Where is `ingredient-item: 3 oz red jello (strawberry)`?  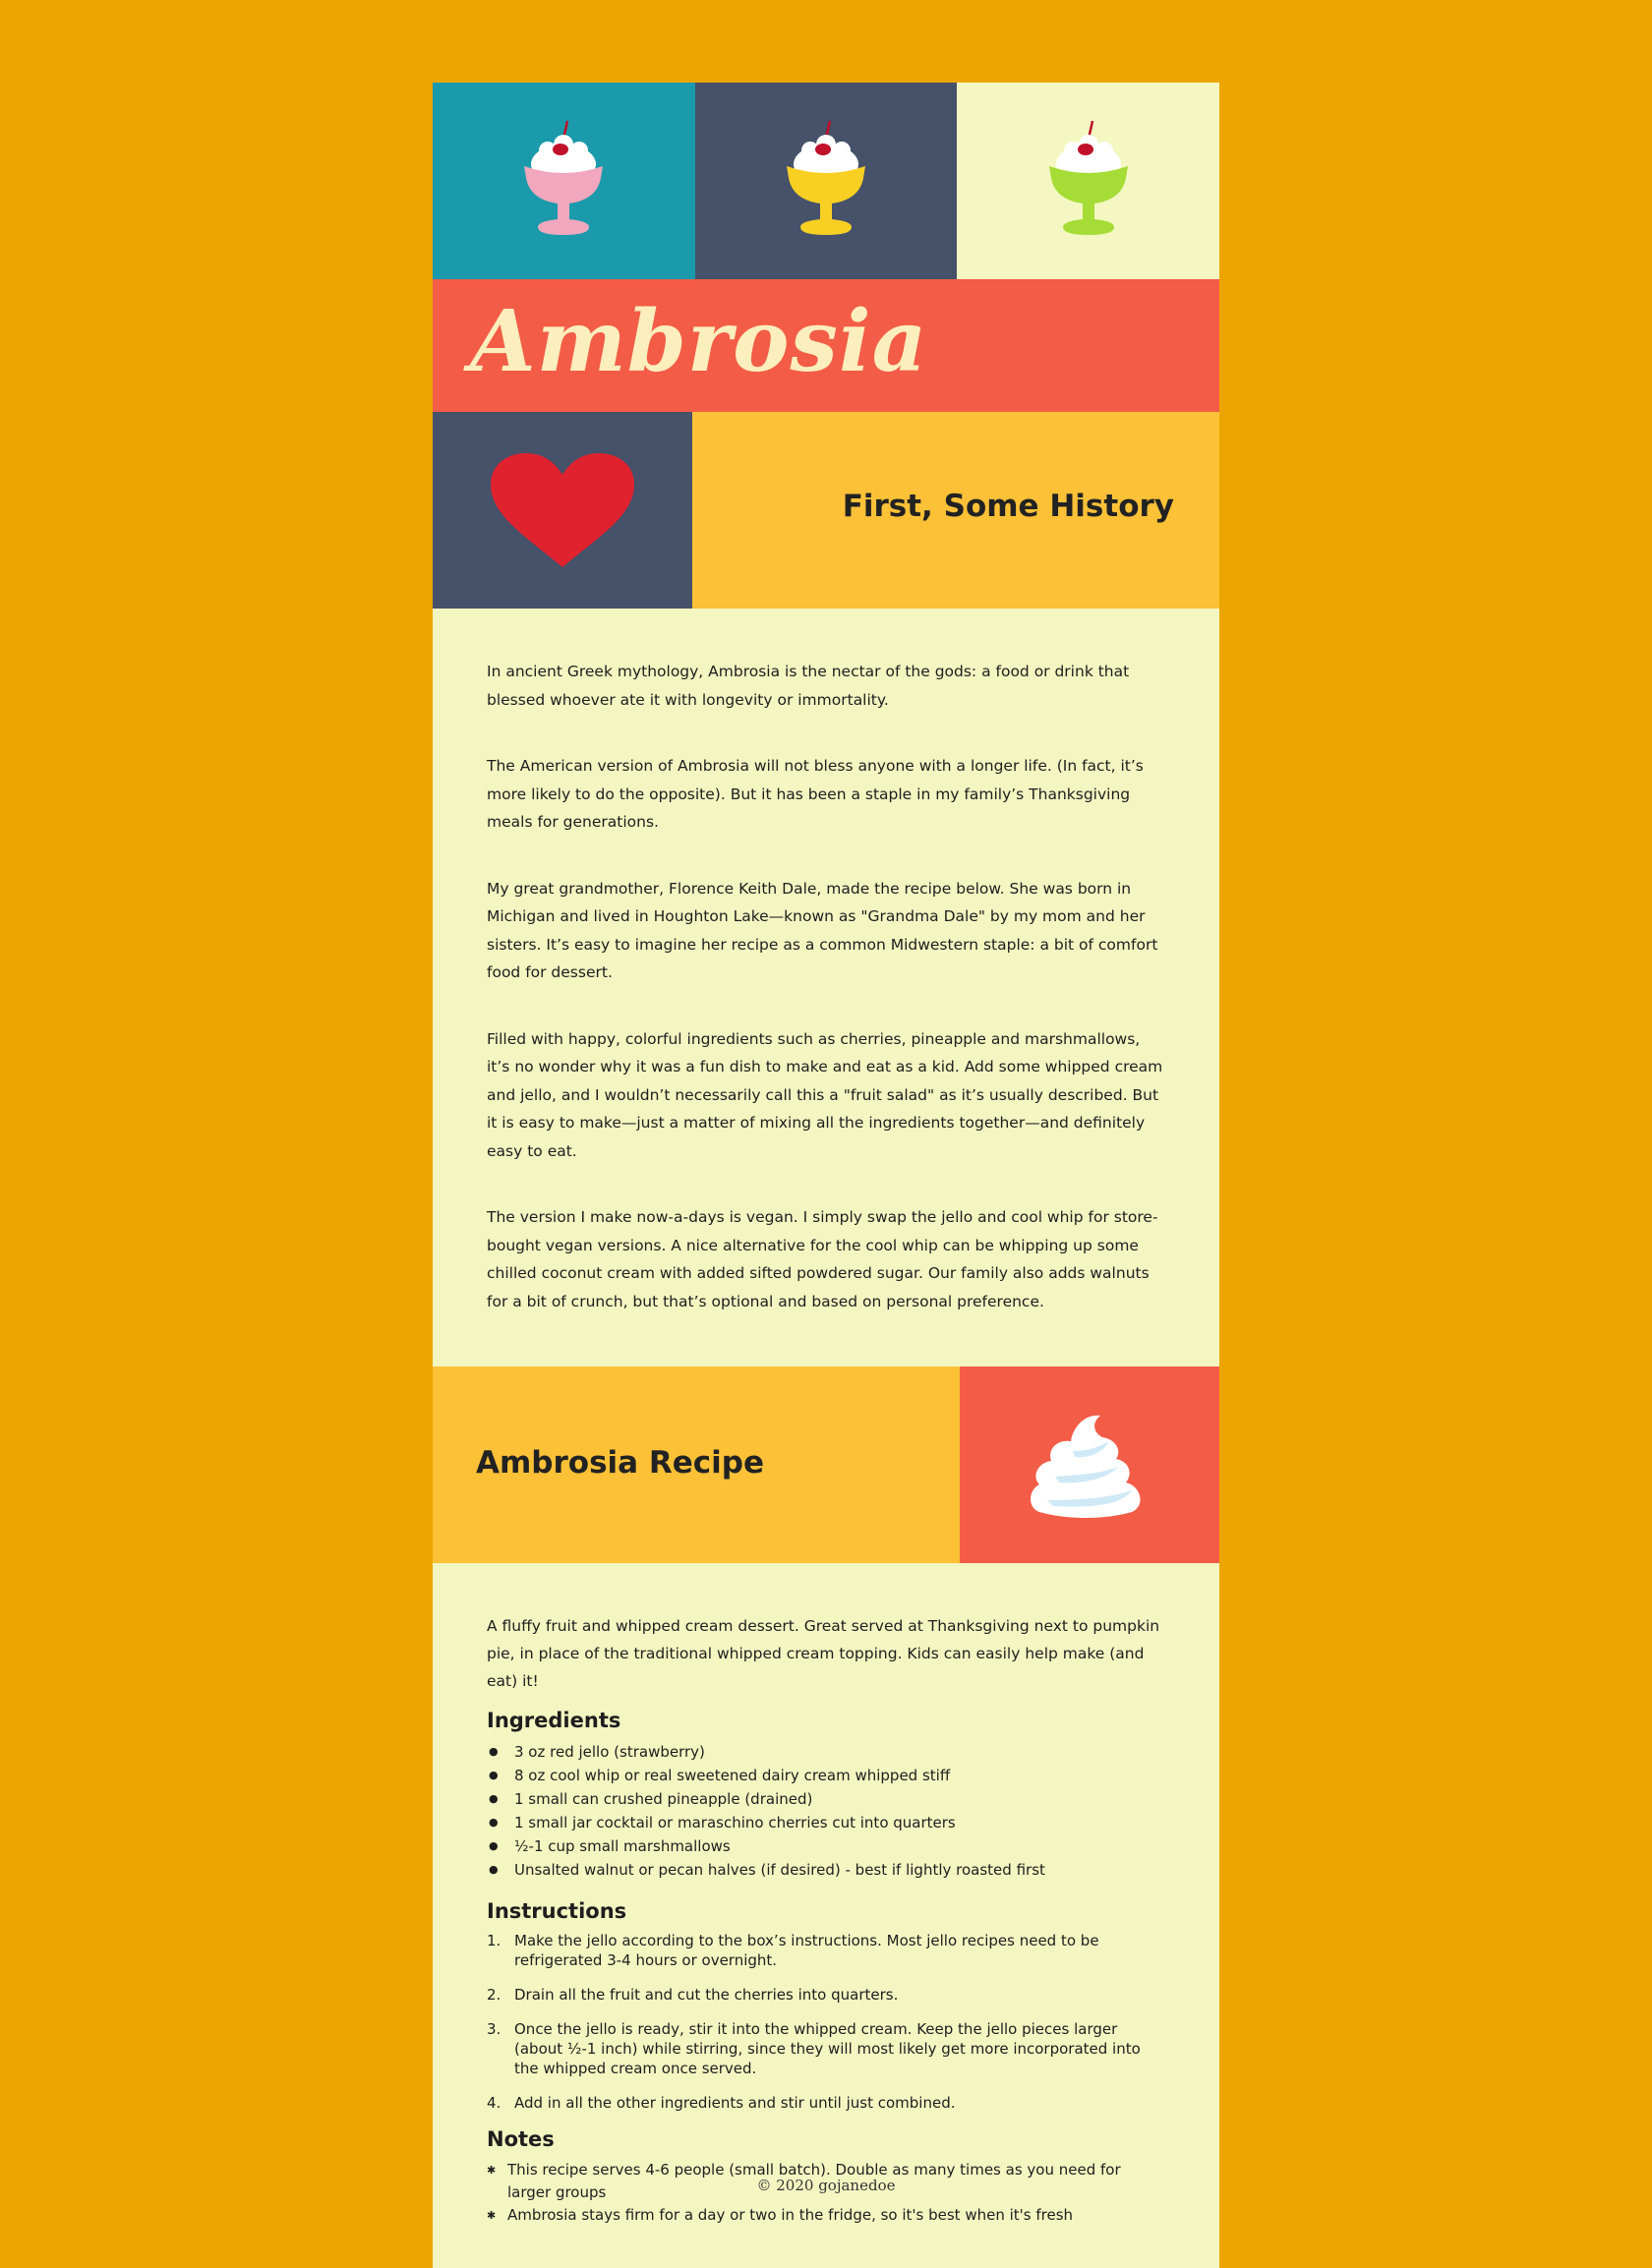 ingredient-item: 3 oz red jello (strawberry) is located at coordinates (826, 1752).